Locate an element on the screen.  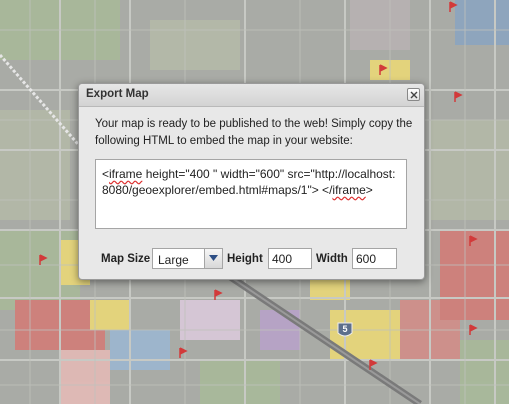
map-size-select: Large is located at coordinates (187, 258).